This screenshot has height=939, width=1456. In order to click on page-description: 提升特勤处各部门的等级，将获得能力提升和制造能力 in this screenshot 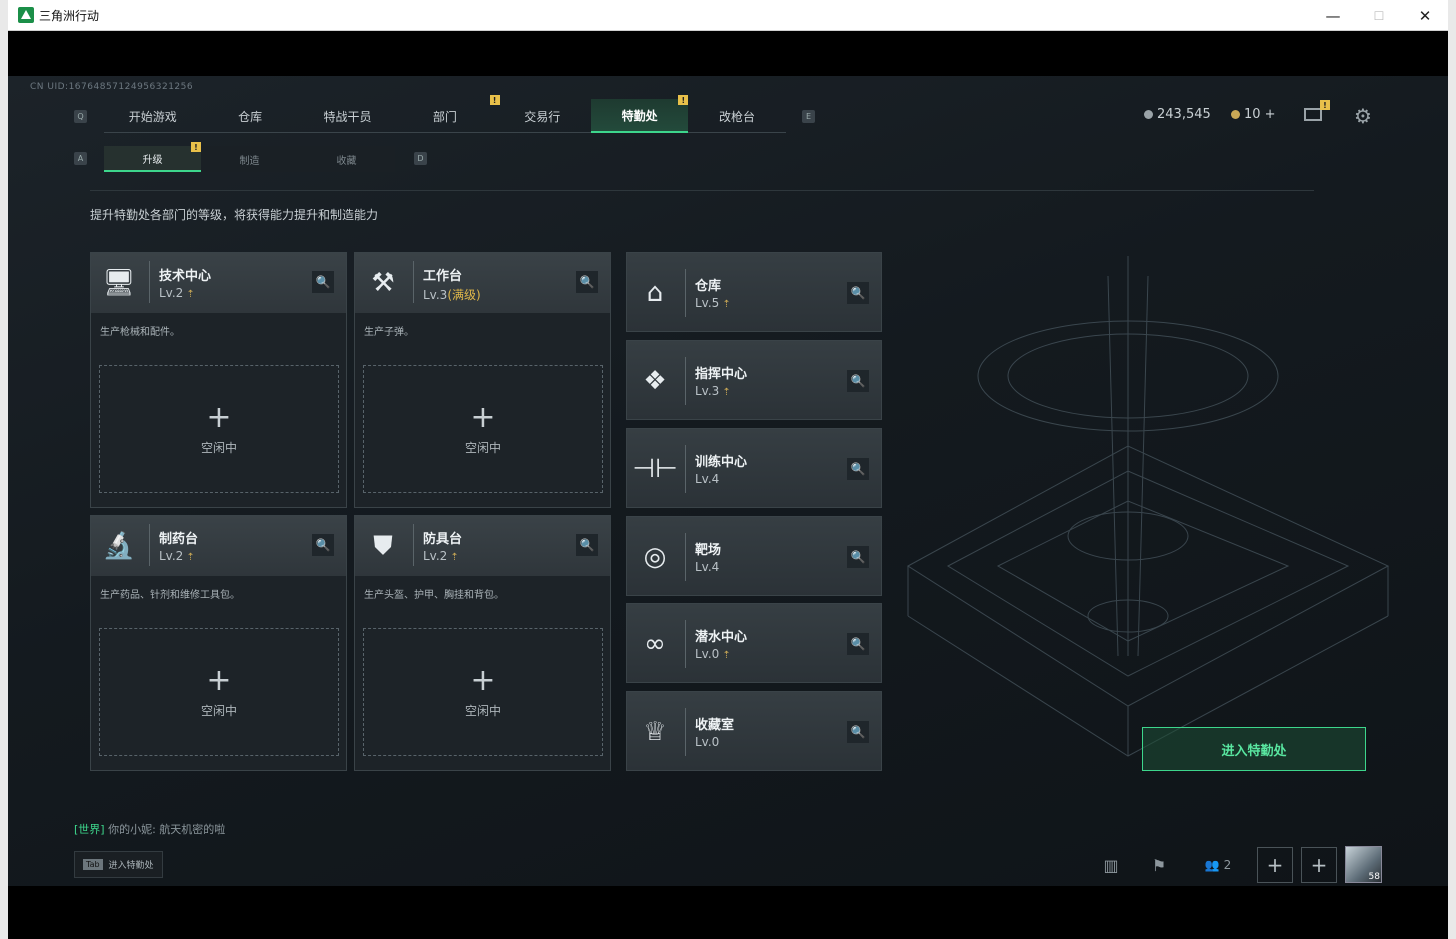, I will do `click(234, 215)`.